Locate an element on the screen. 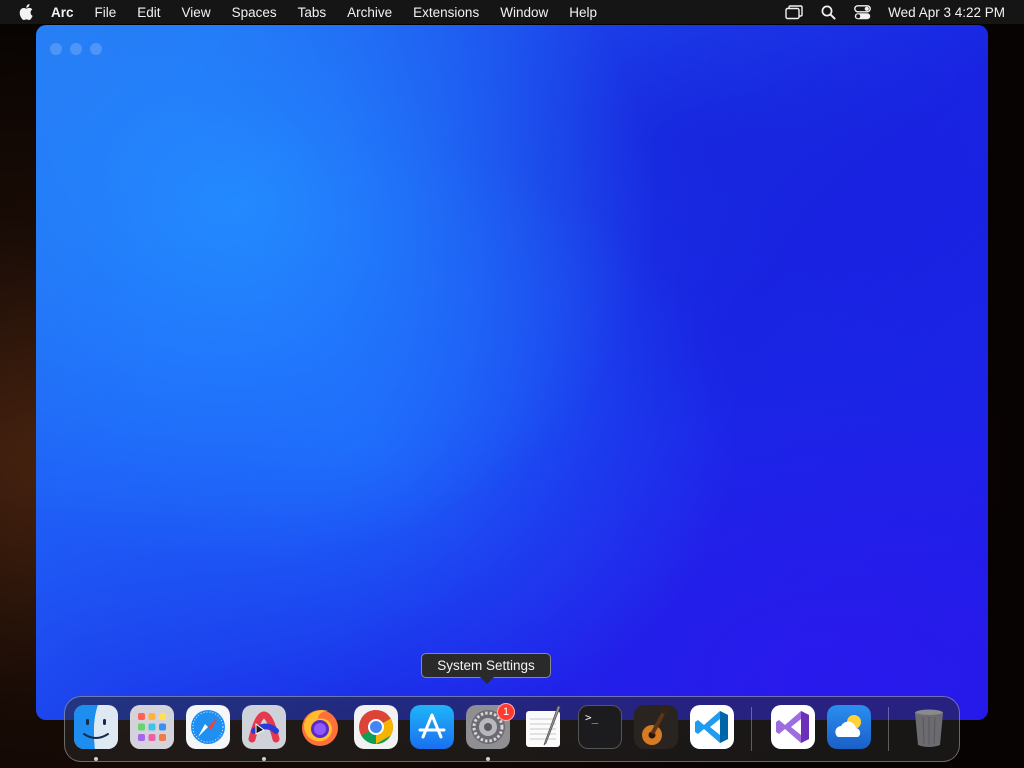  chrome-icon is located at coordinates (376, 727).